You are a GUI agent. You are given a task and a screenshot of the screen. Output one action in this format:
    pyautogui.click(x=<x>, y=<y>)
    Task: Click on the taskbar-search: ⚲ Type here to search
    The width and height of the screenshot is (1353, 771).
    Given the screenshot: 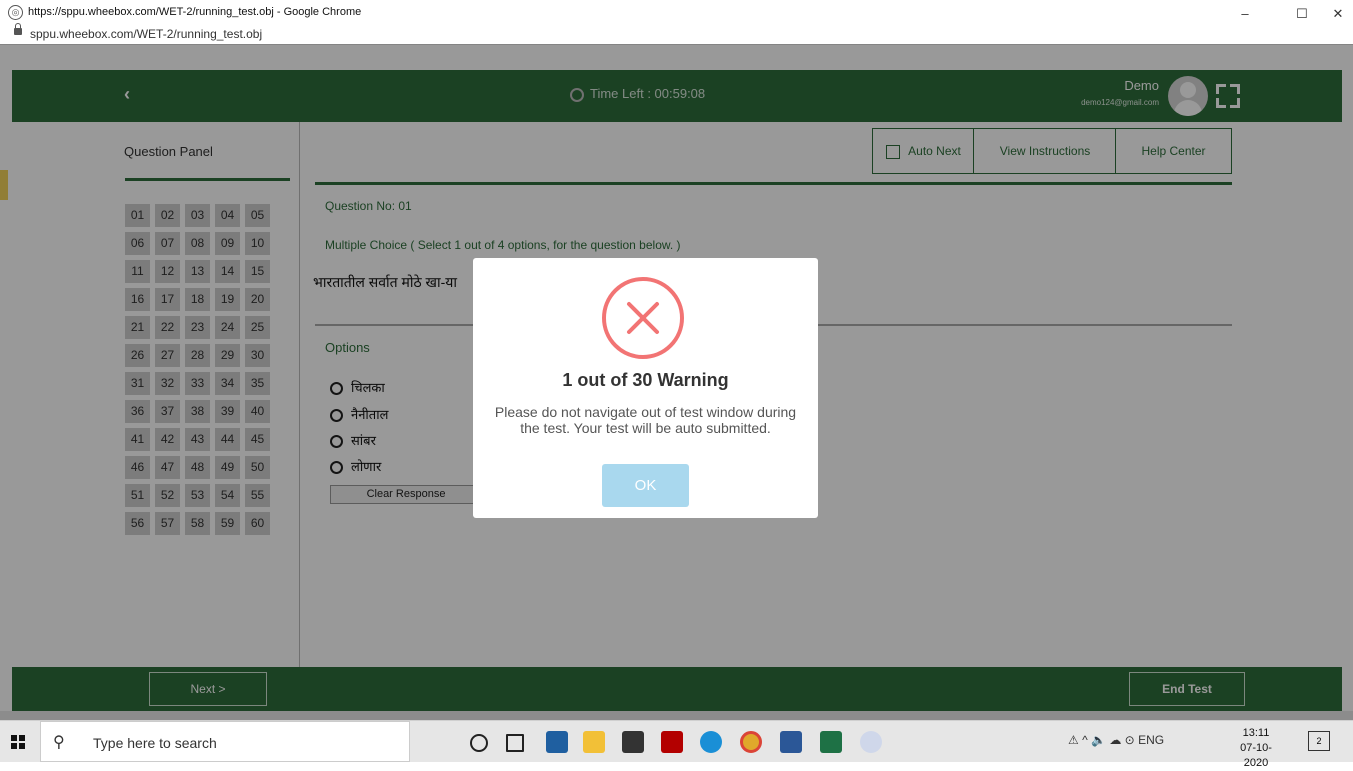 What is the action you would take?
    pyautogui.click(x=225, y=741)
    